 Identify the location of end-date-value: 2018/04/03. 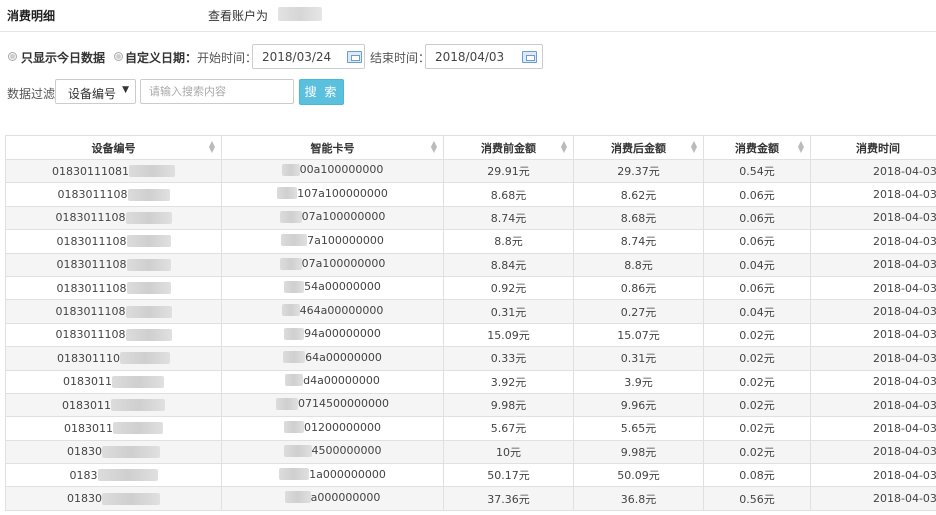
(470, 57).